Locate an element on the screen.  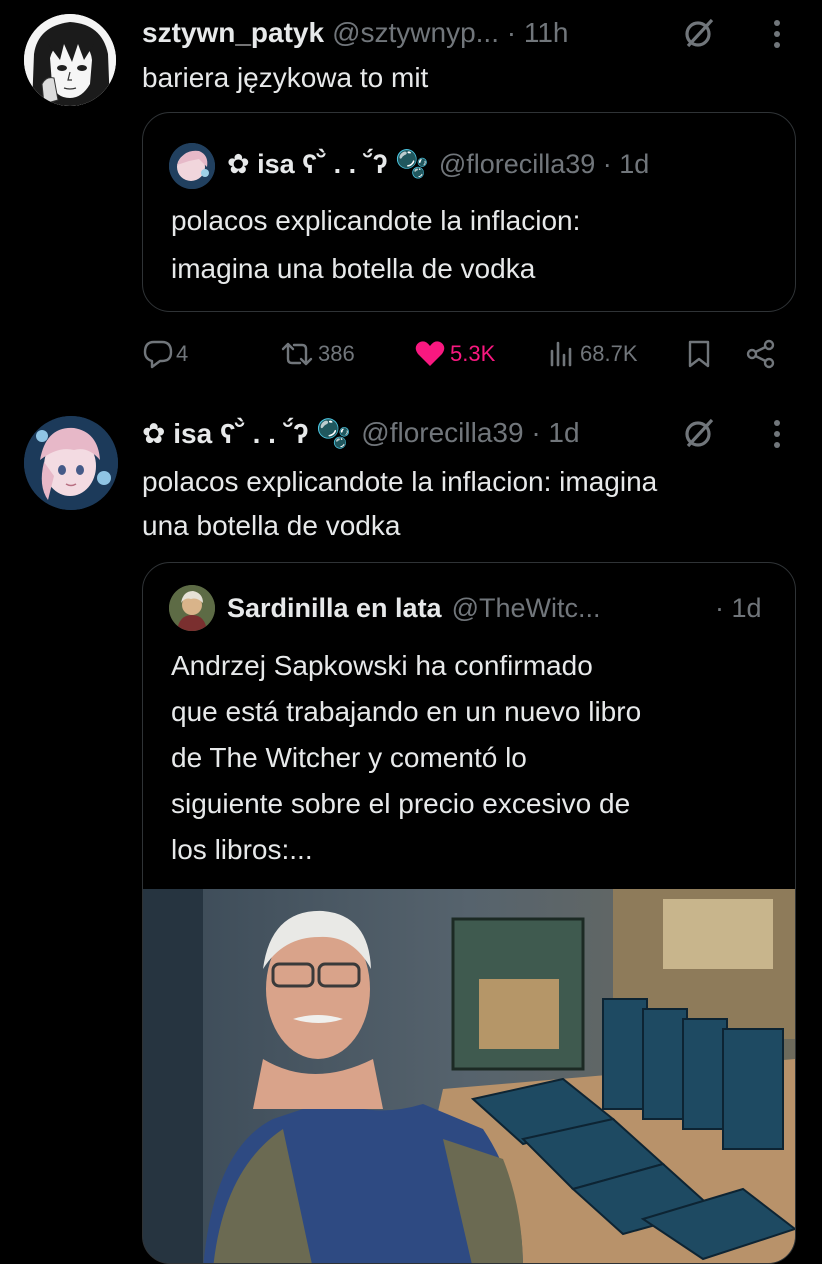
text-line: de The Witcher y comentó lo is located at coordinates (349, 757).